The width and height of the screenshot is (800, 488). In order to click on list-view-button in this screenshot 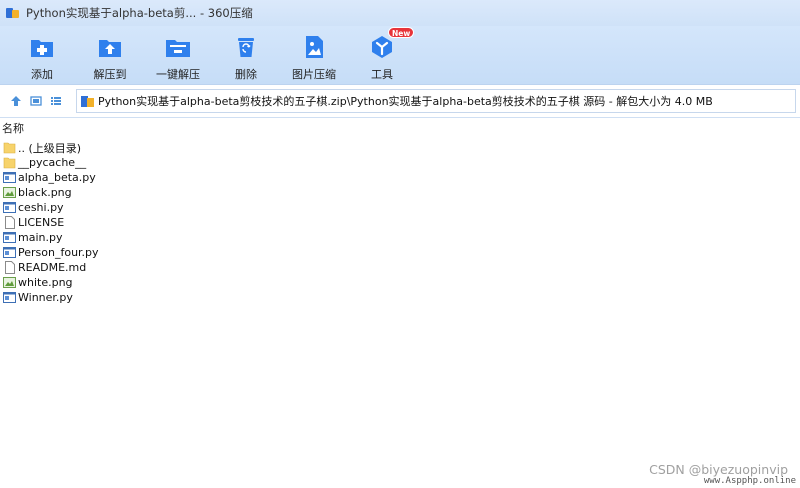, I will do `click(56, 101)`.